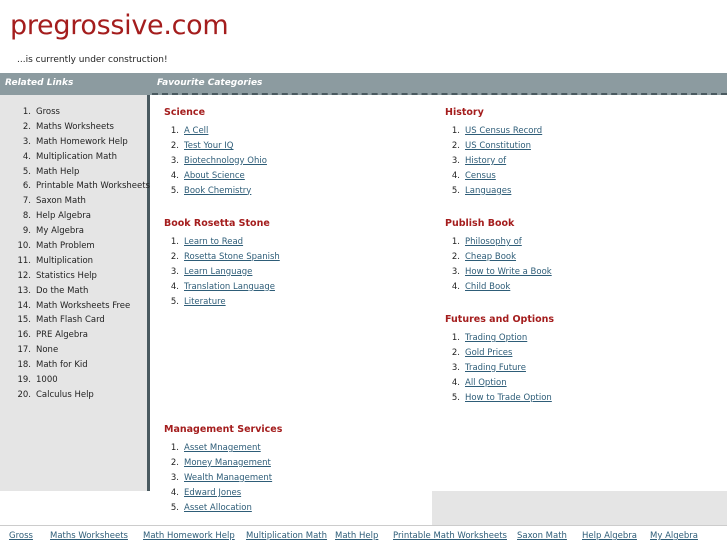 Image resolution: width=727 pixels, height=545 pixels. Describe the element at coordinates (229, 287) in the screenshot. I see `category-link: Translation Language` at that location.